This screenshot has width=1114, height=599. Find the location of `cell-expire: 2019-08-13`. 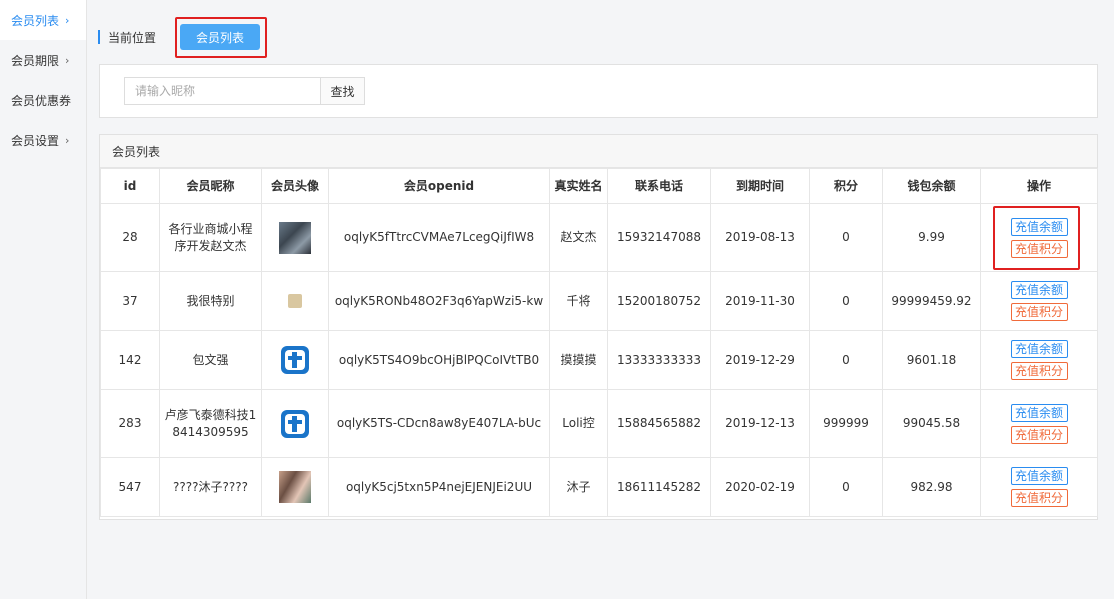

cell-expire: 2019-08-13 is located at coordinates (760, 237).